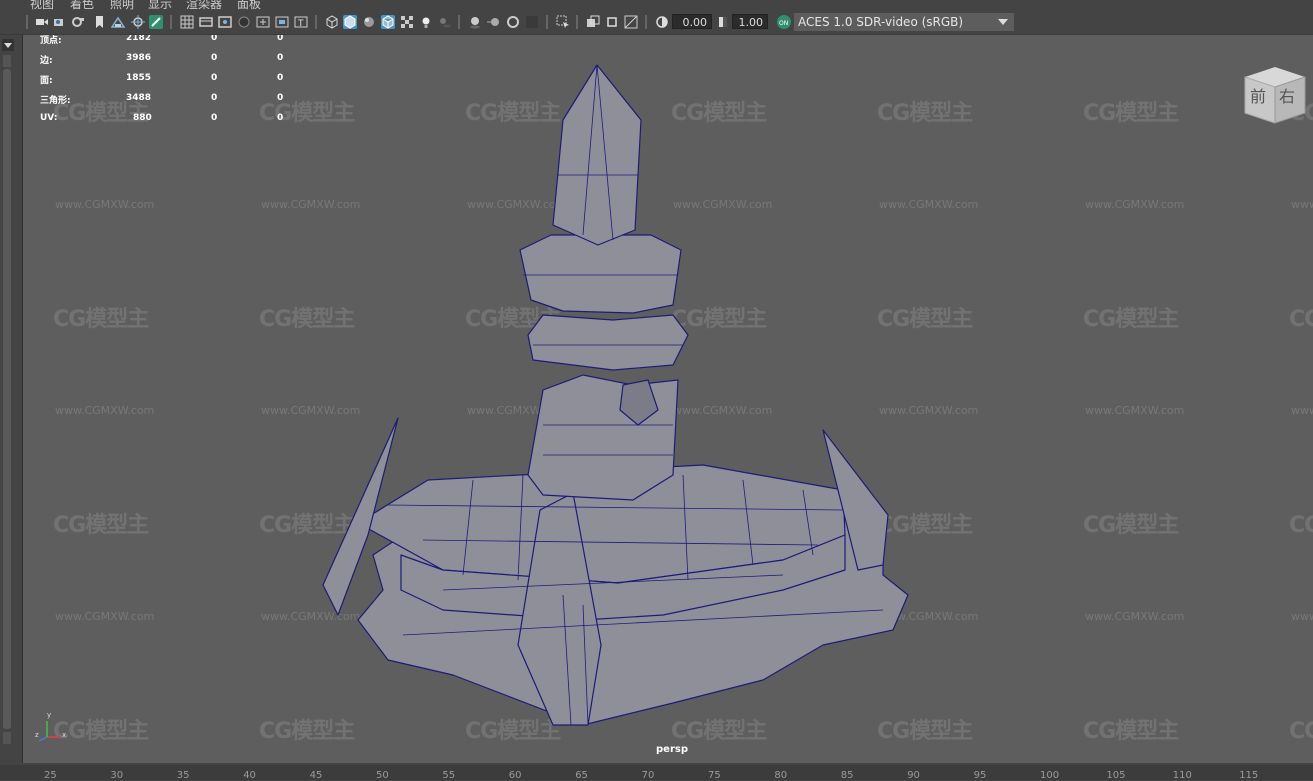 Image resolution: width=1313 pixels, height=781 pixels. What do you see at coordinates (37, 735) in the screenshot?
I see `axis-z-label: z` at bounding box center [37, 735].